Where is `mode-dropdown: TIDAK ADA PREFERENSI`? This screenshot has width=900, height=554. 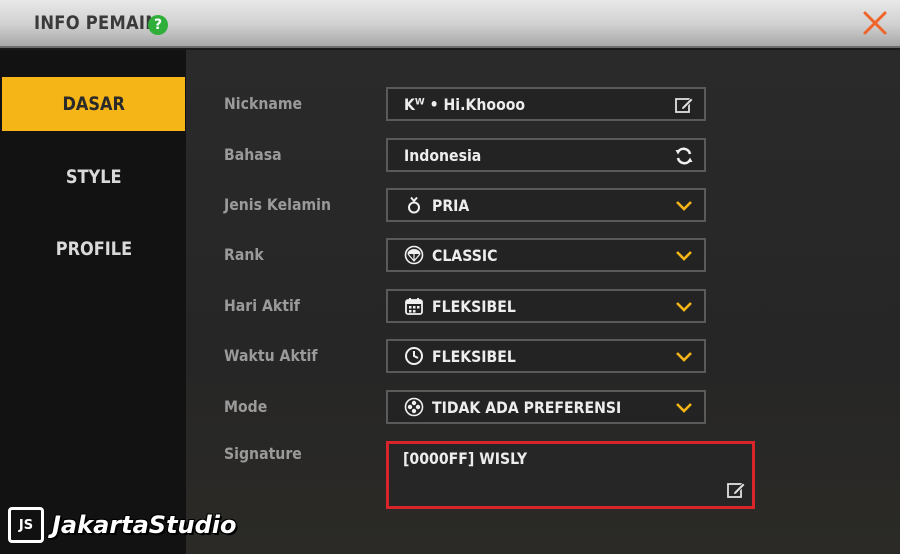 mode-dropdown: TIDAK ADA PREFERENSI is located at coordinates (546, 407).